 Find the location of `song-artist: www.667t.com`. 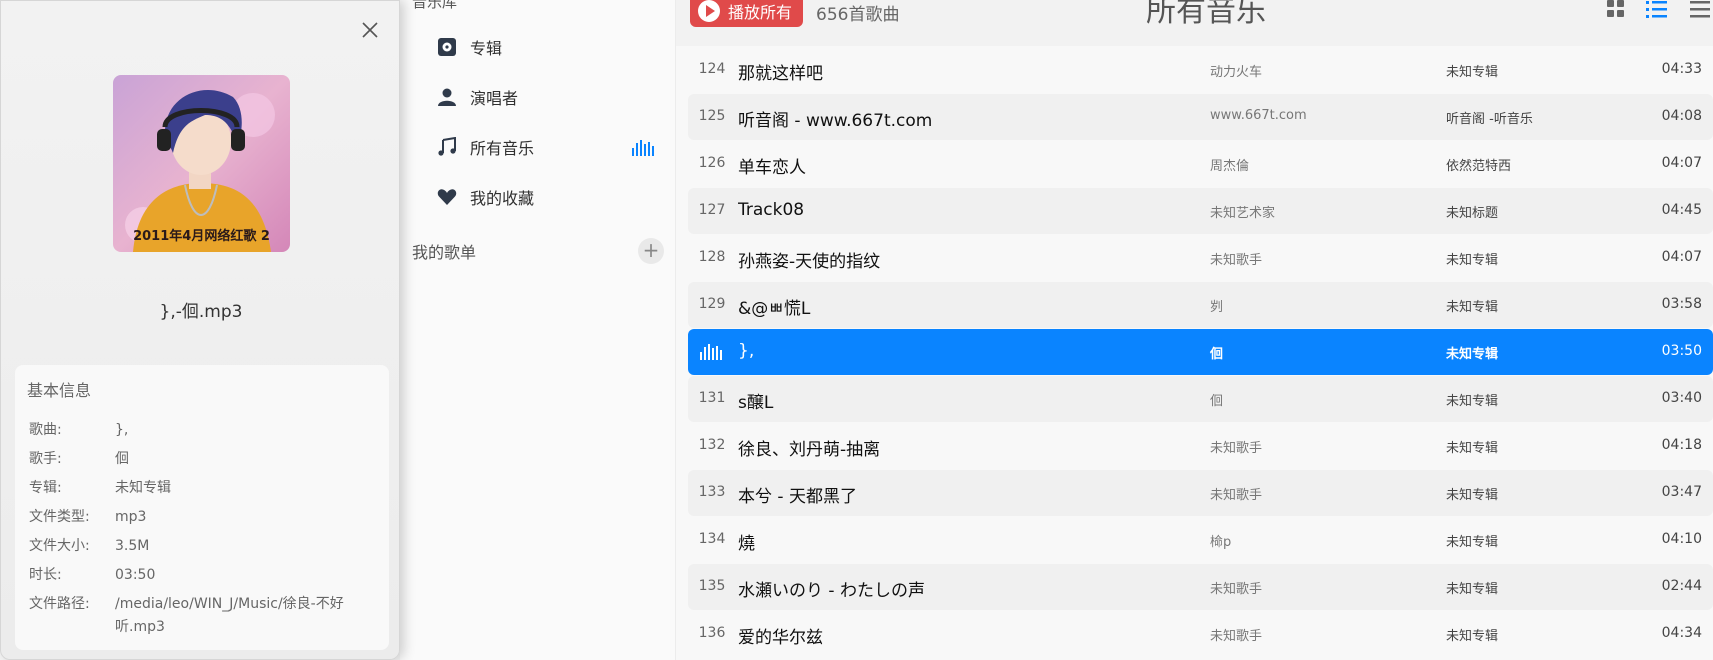

song-artist: www.667t.com is located at coordinates (1258, 115).